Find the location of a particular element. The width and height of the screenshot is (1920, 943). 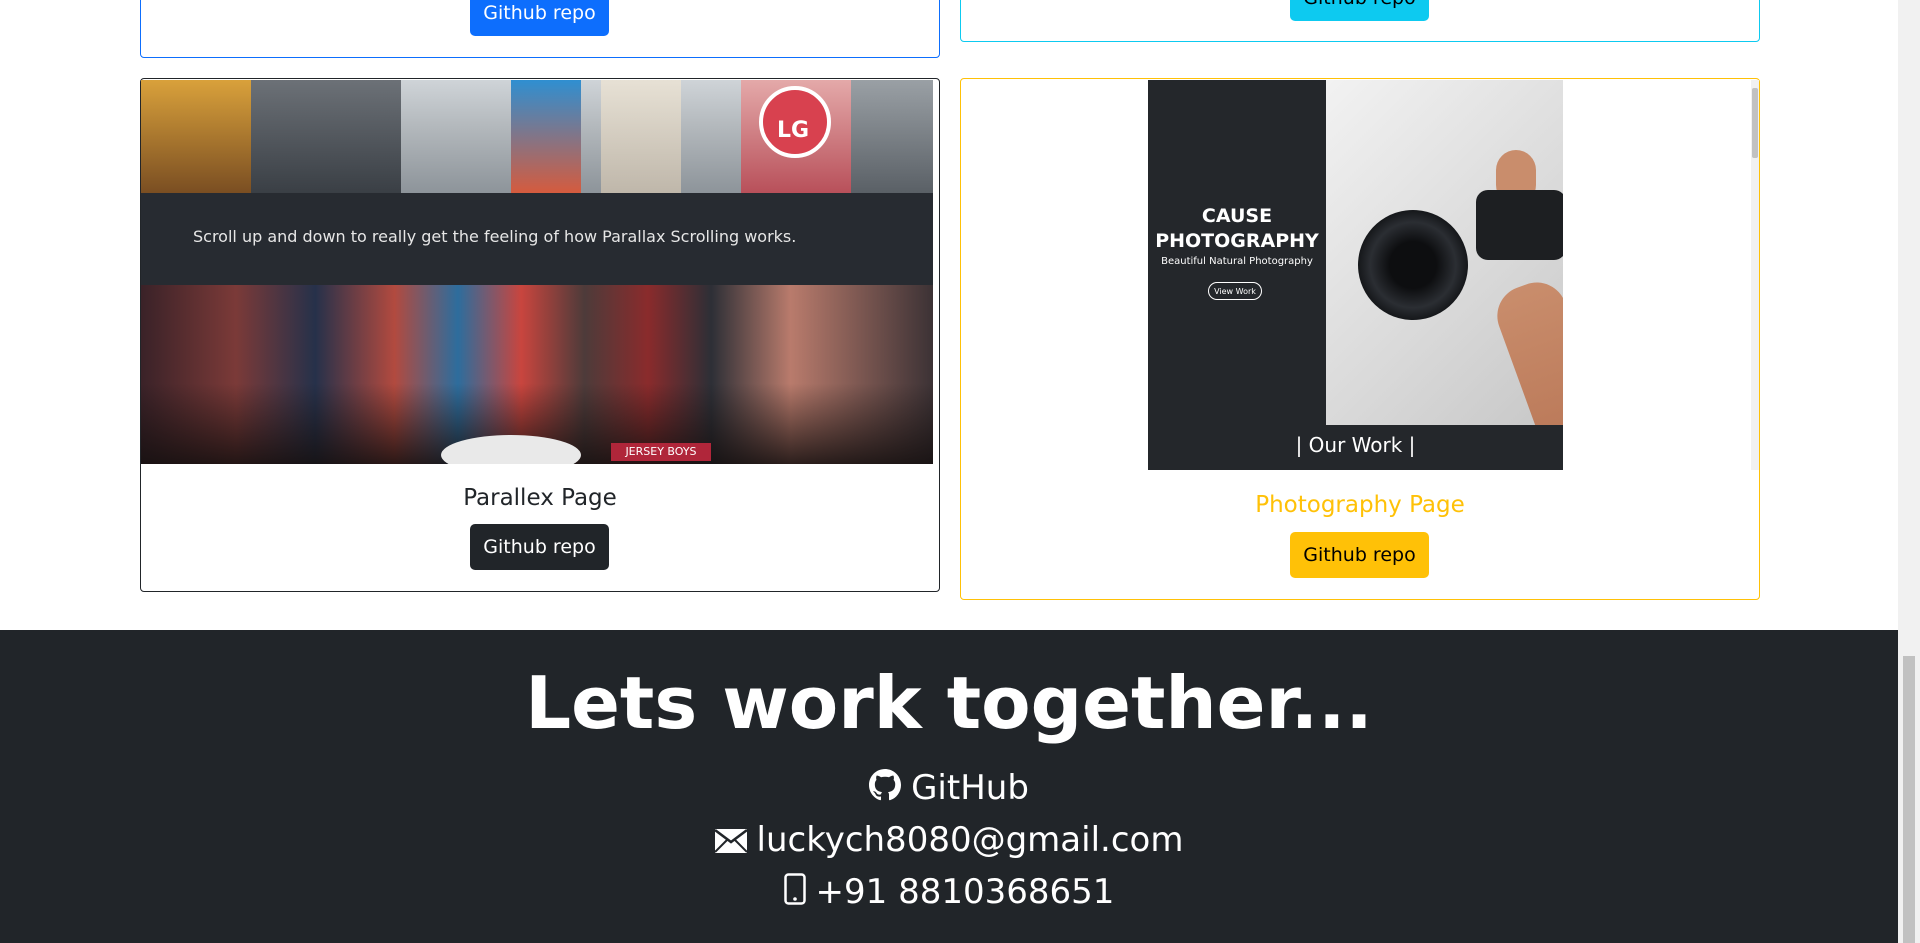

phone-link: +91 8810368651 is located at coordinates (949, 893).